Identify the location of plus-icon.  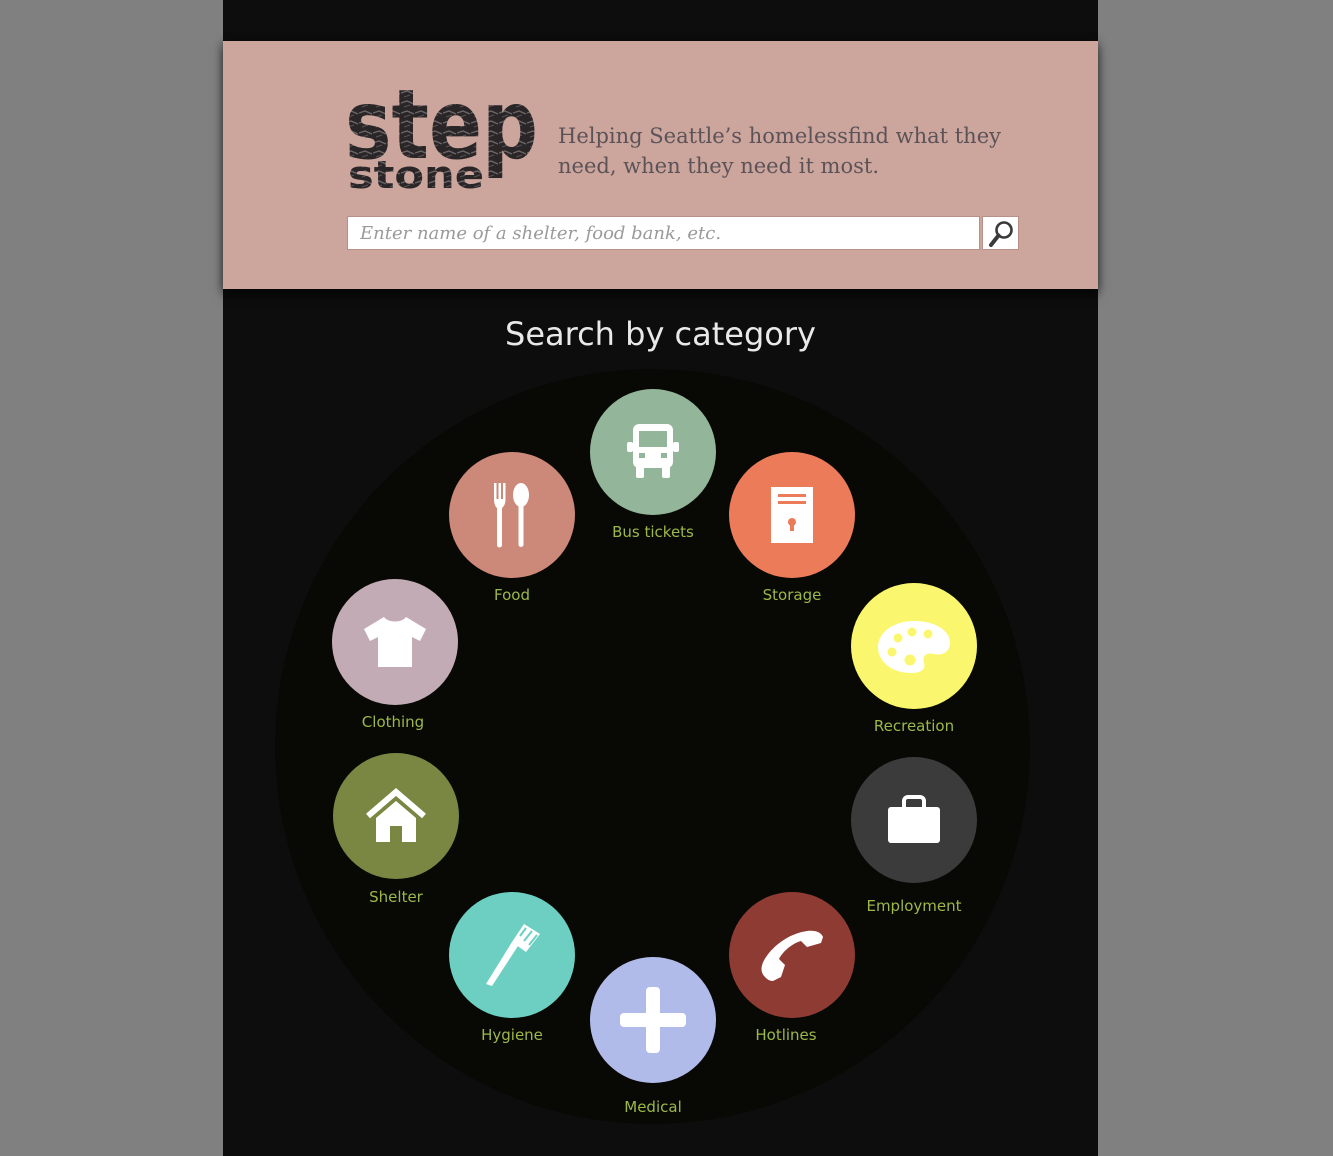
(653, 1020).